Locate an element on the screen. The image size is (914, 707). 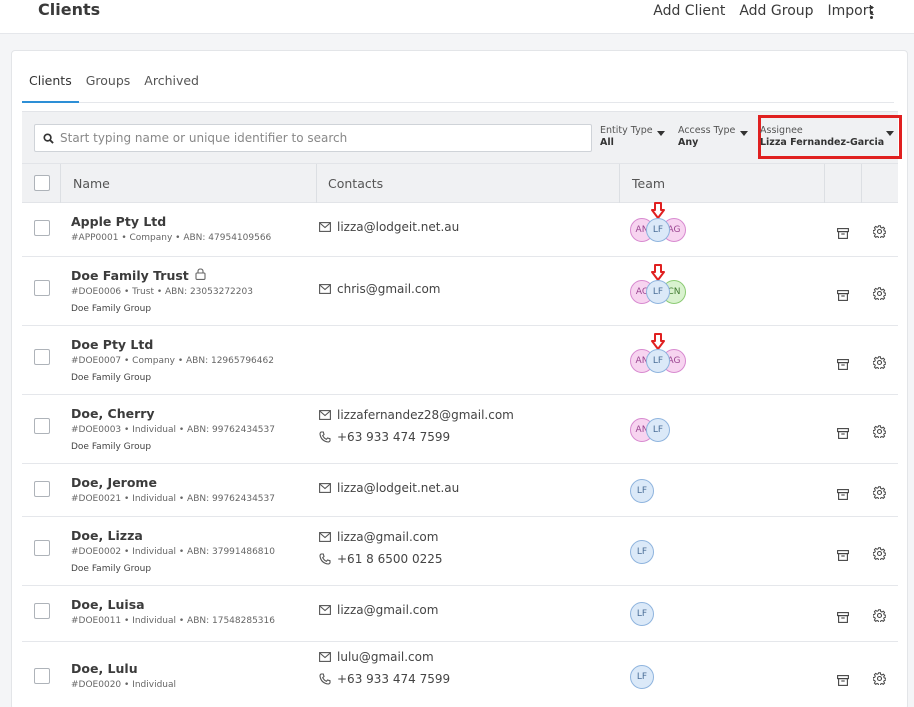
contact-email: lulu@gmail.com is located at coordinates (376, 657).